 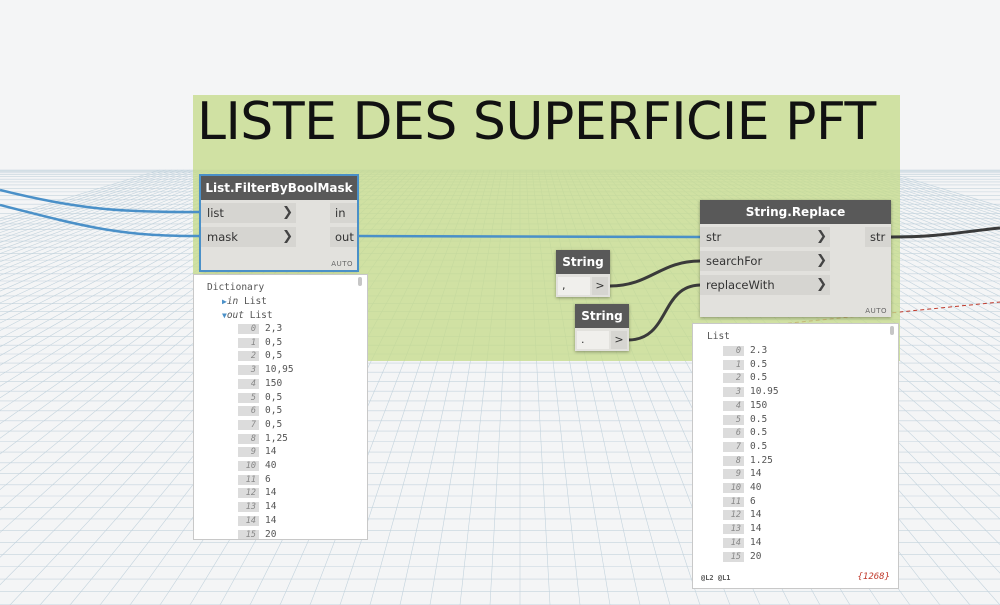 I want to click on port-label: replaceWith, so click(x=740, y=285).